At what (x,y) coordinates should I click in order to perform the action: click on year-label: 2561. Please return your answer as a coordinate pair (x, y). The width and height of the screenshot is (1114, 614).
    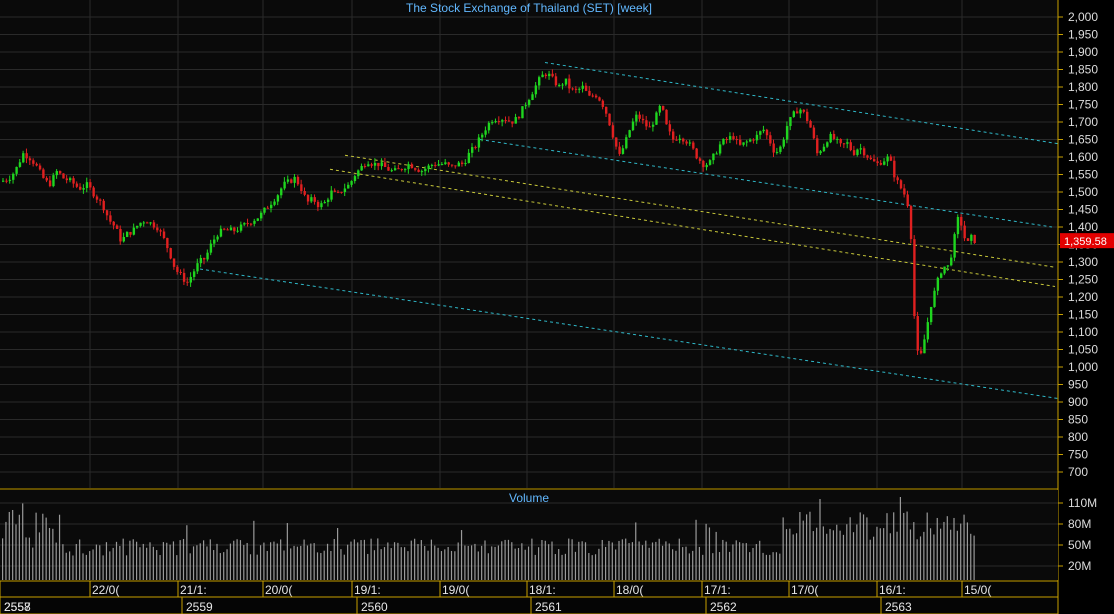
    Looking at the image, I should click on (548, 607).